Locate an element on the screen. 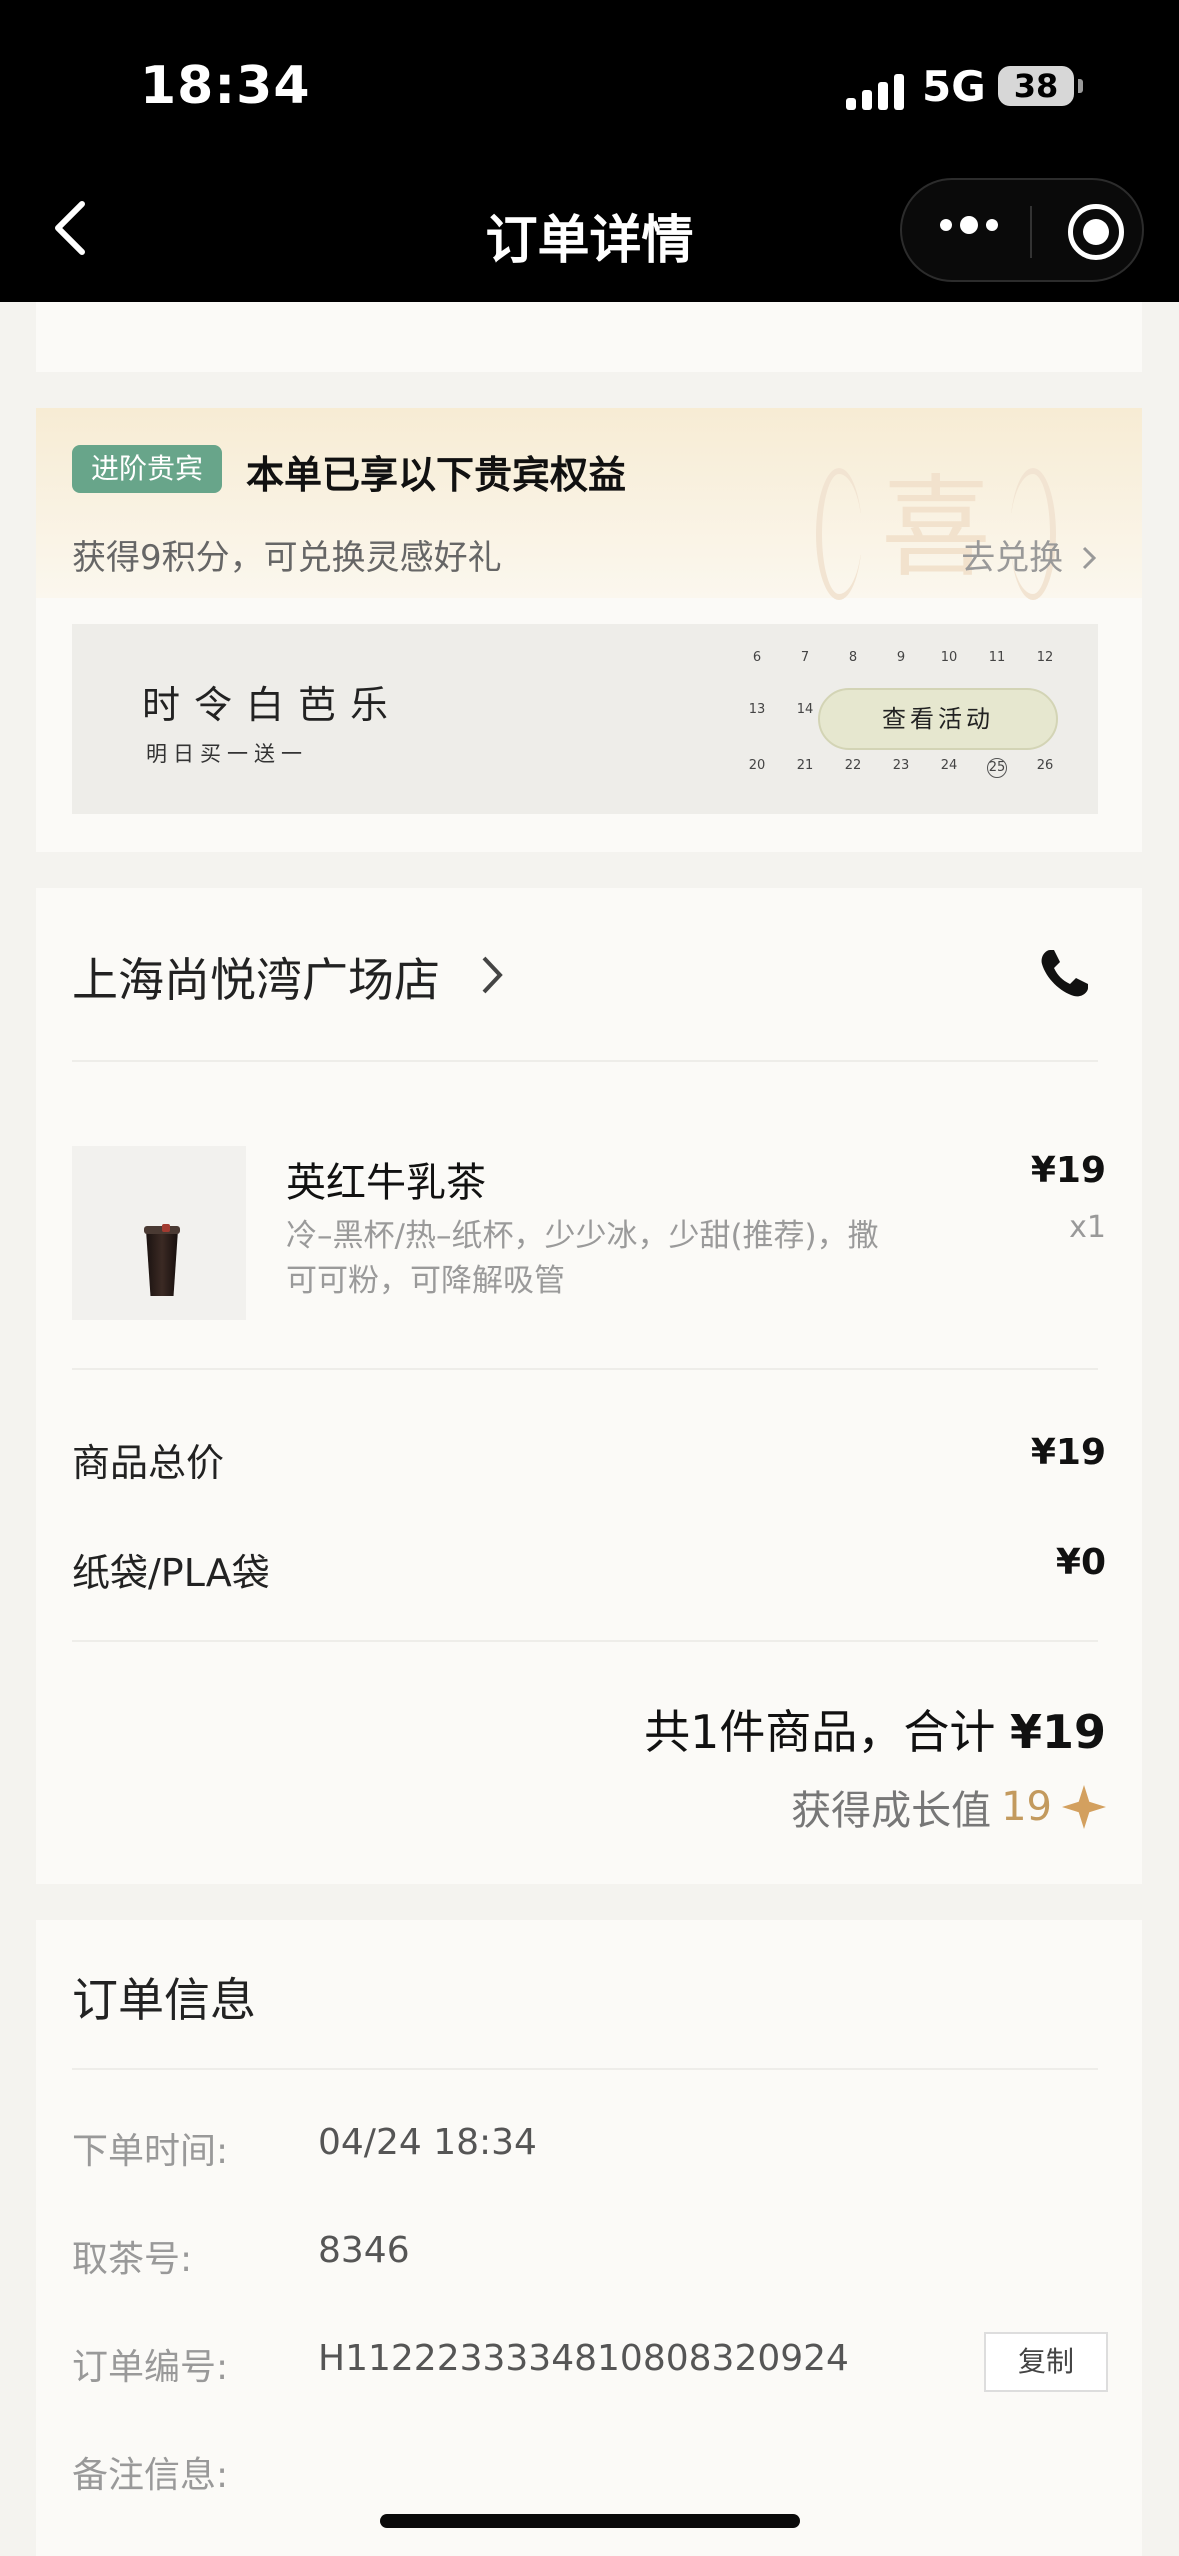  calendar-day: 10 is located at coordinates (949, 657).